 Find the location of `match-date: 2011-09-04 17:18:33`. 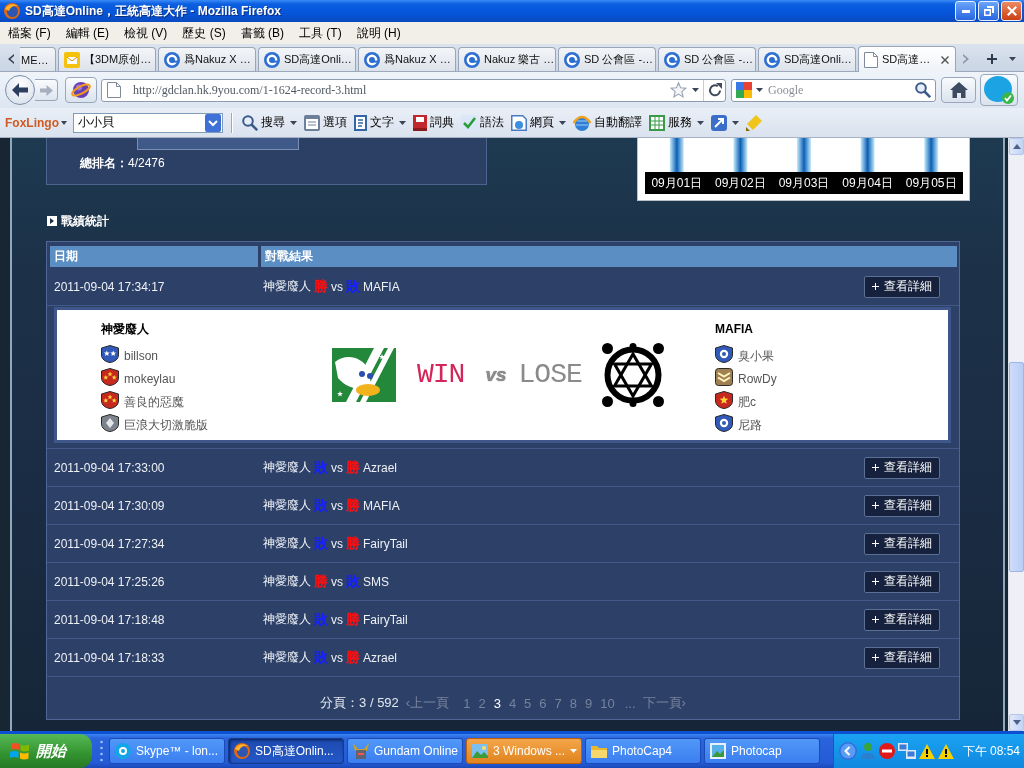

match-date: 2011-09-04 17:18:33 is located at coordinates (110, 657).